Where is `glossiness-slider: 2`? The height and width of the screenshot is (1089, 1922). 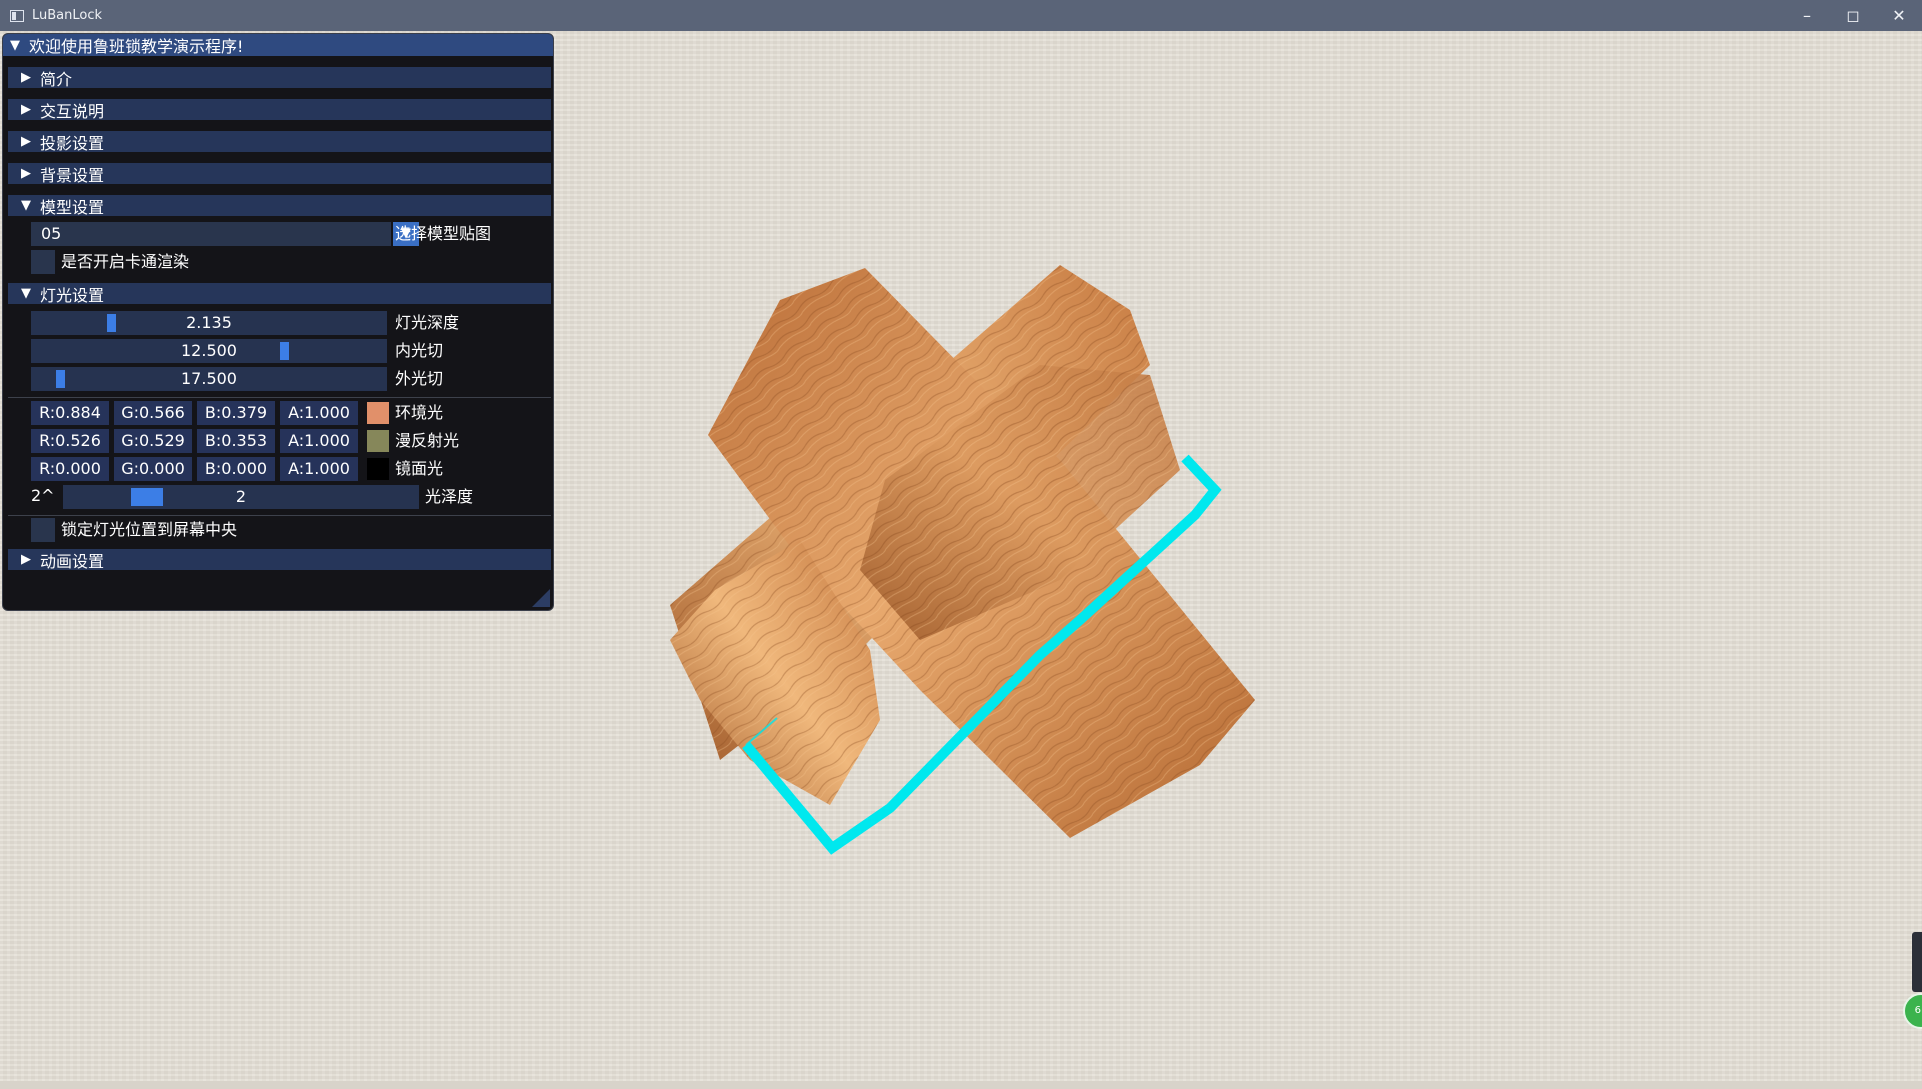
glossiness-slider: 2 is located at coordinates (241, 497).